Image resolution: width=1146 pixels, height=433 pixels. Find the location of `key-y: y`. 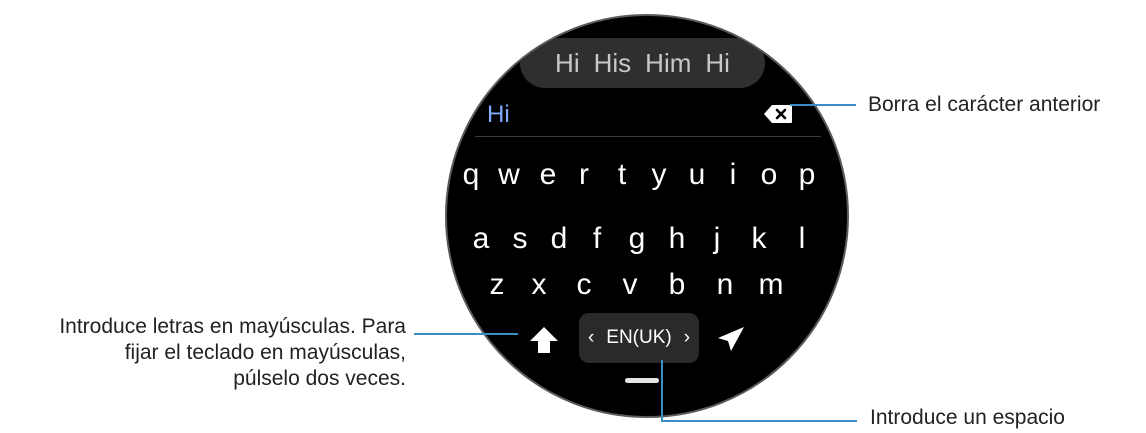

key-y: y is located at coordinates (659, 175).